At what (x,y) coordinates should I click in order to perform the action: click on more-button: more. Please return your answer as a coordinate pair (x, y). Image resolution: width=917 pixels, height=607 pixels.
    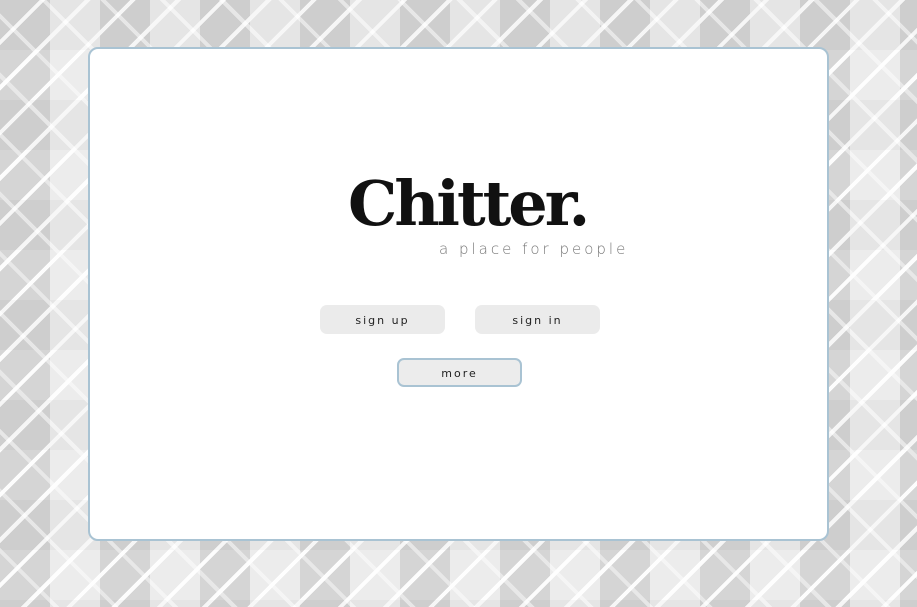
    Looking at the image, I should click on (459, 372).